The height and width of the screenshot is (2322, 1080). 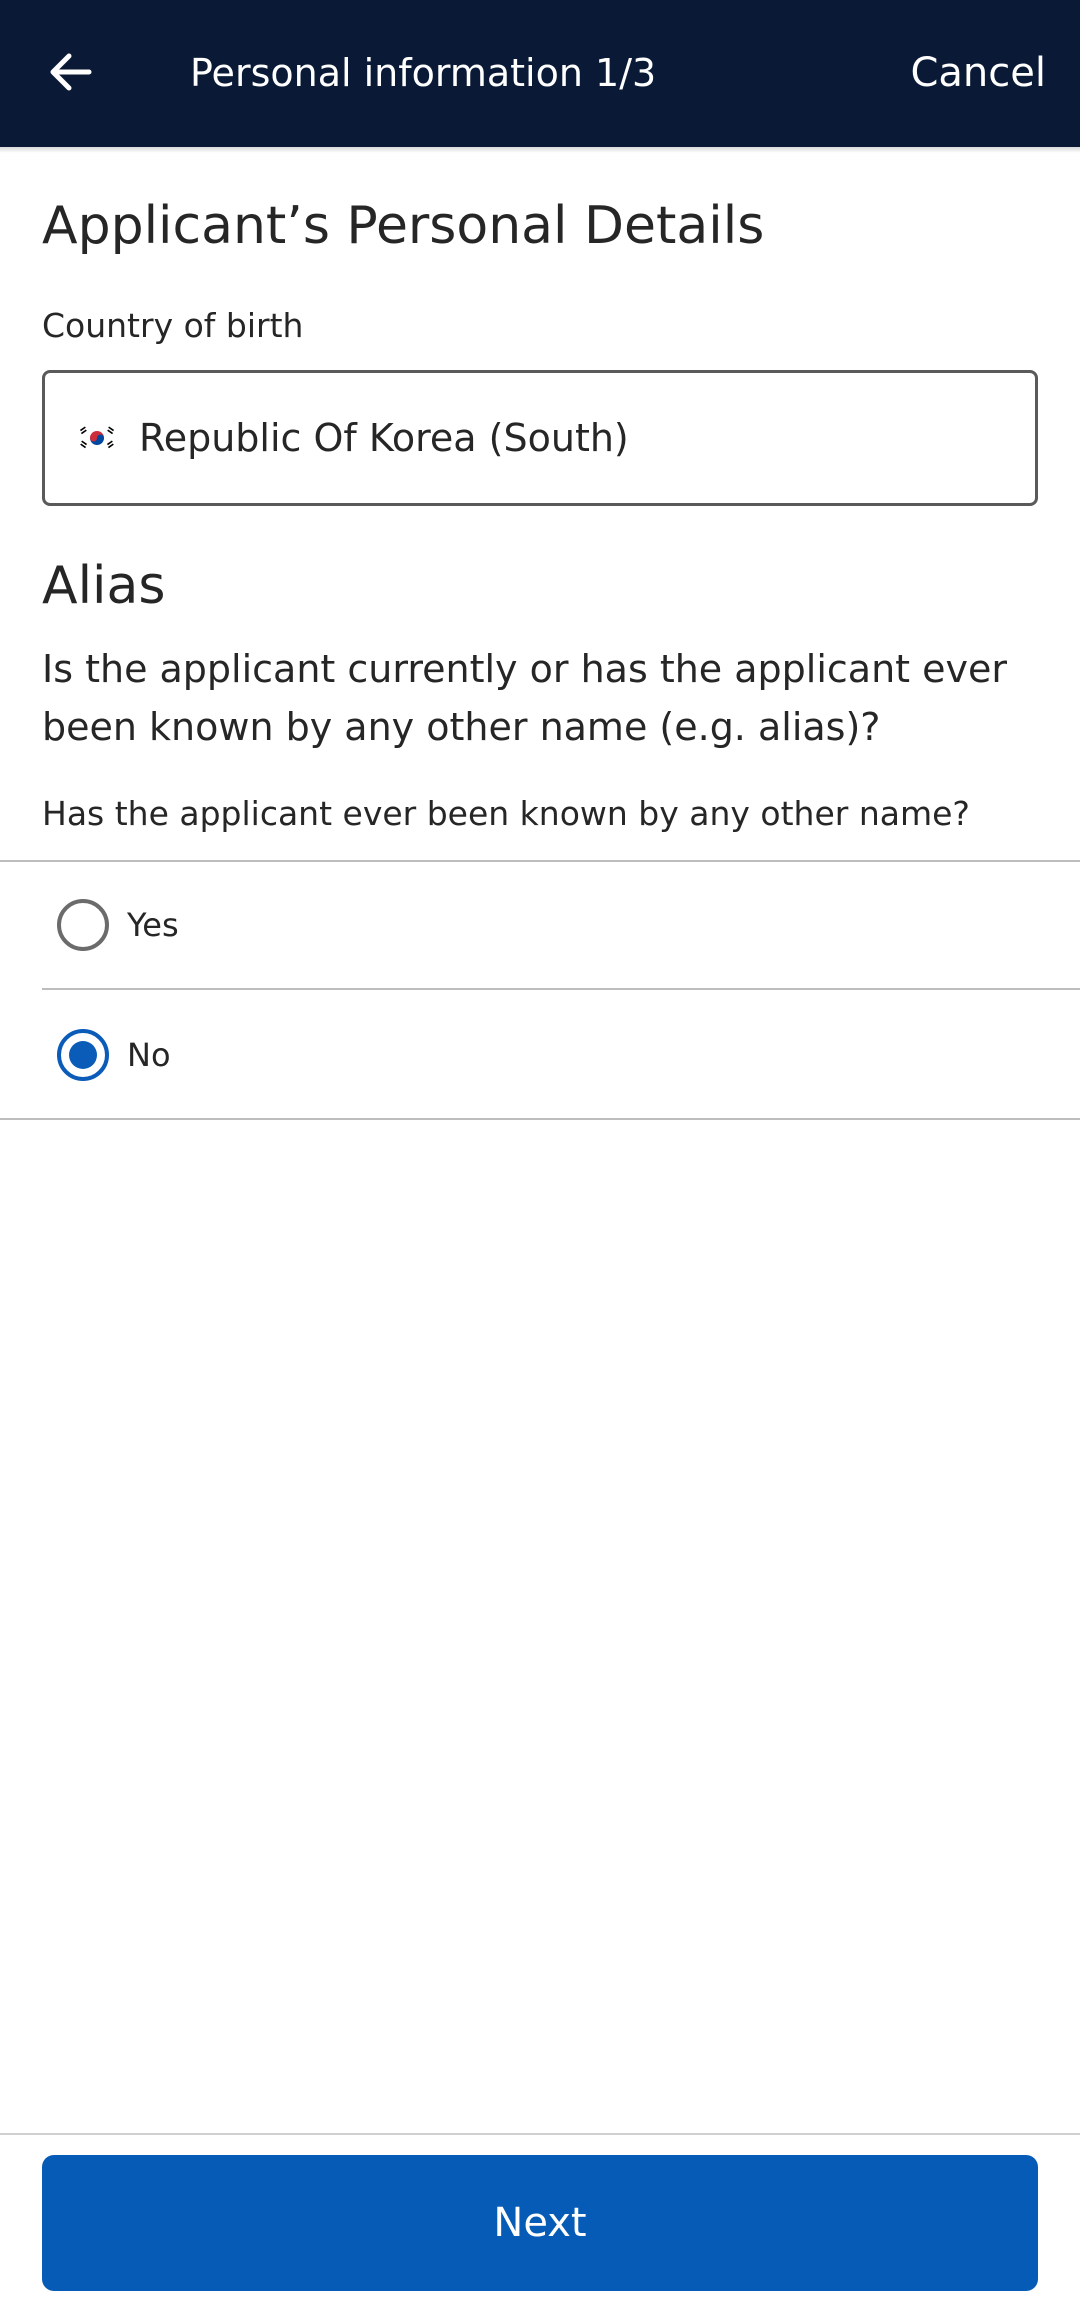 I want to click on radio-no-label: No, so click(x=149, y=1055).